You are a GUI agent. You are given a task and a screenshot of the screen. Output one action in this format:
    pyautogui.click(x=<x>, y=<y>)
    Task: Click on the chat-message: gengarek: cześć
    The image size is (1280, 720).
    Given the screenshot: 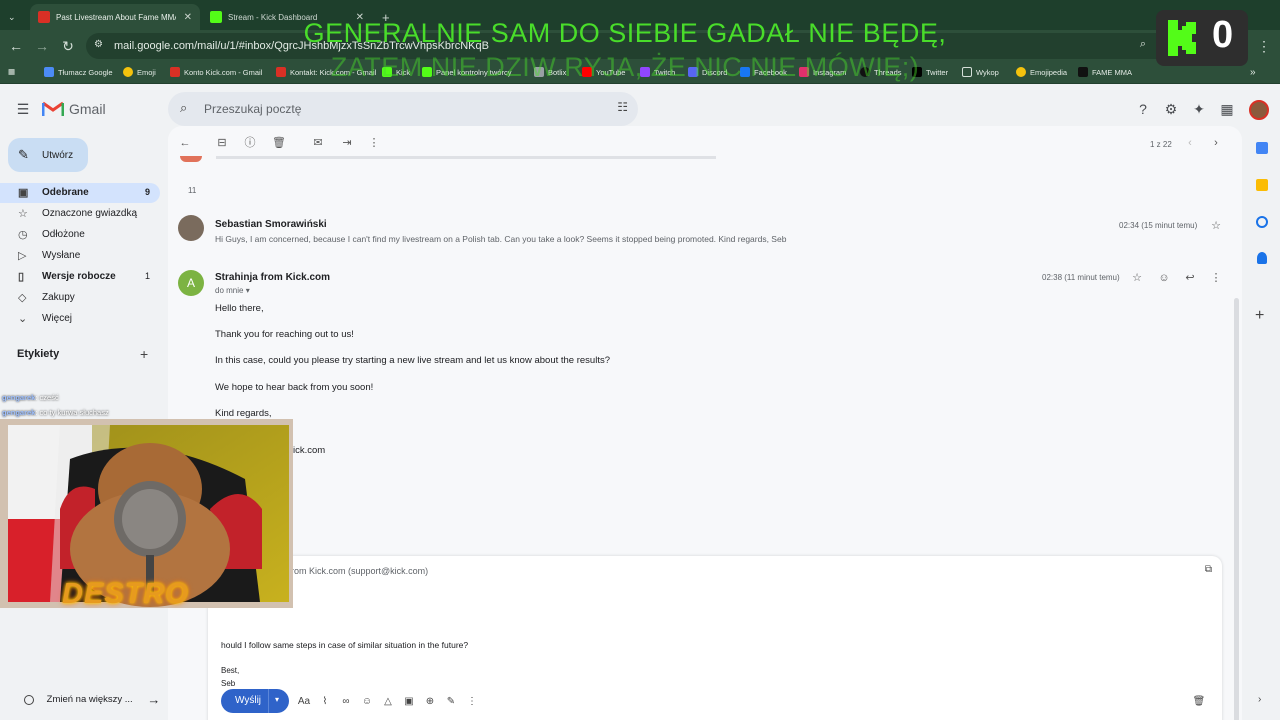 What is the action you would take?
    pyautogui.click(x=30, y=397)
    